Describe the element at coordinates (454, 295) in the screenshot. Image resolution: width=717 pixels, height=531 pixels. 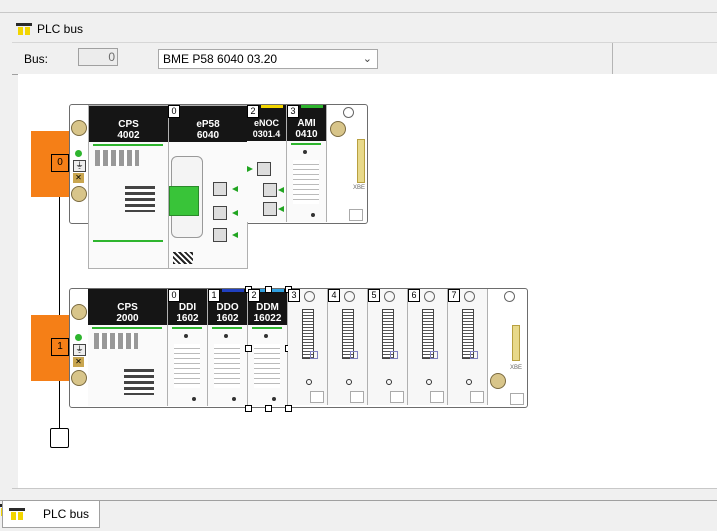
I see `slot-number: 7` at that location.